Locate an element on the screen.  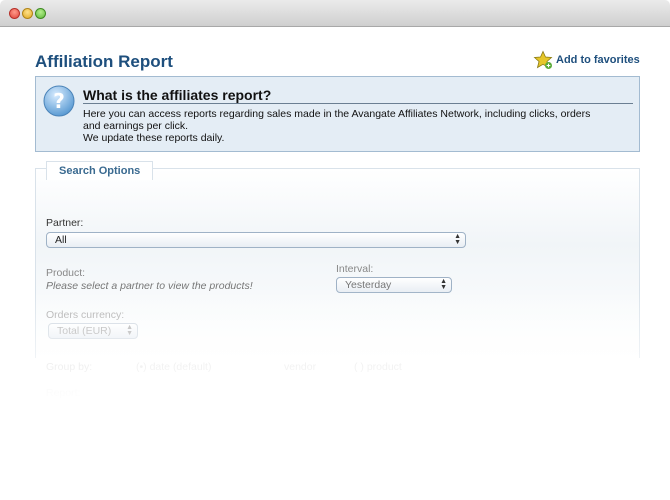
group-by-product-option: ( ) product is located at coordinates (378, 367).